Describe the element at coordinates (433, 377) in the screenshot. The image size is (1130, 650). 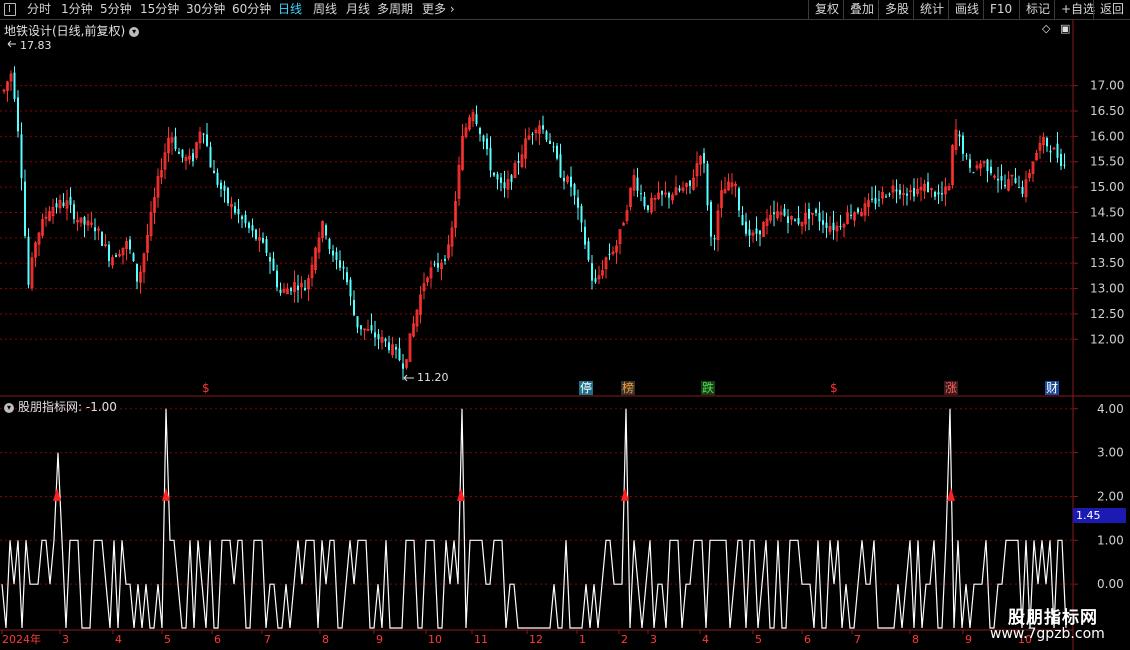
I see `low-price-label: 11.20` at that location.